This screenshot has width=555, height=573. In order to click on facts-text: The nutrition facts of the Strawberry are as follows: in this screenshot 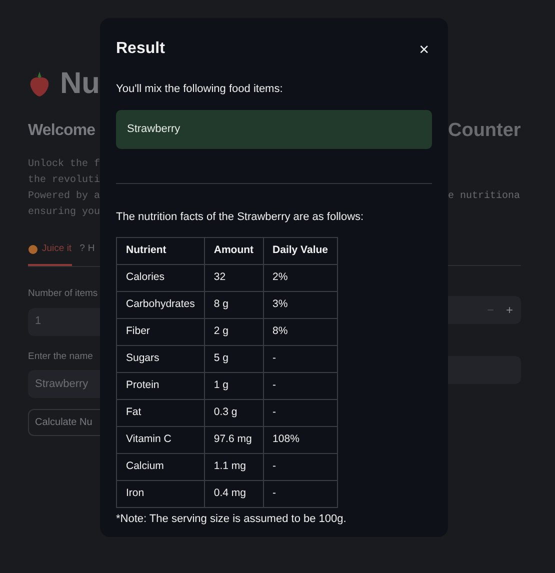, I will do `click(240, 217)`.